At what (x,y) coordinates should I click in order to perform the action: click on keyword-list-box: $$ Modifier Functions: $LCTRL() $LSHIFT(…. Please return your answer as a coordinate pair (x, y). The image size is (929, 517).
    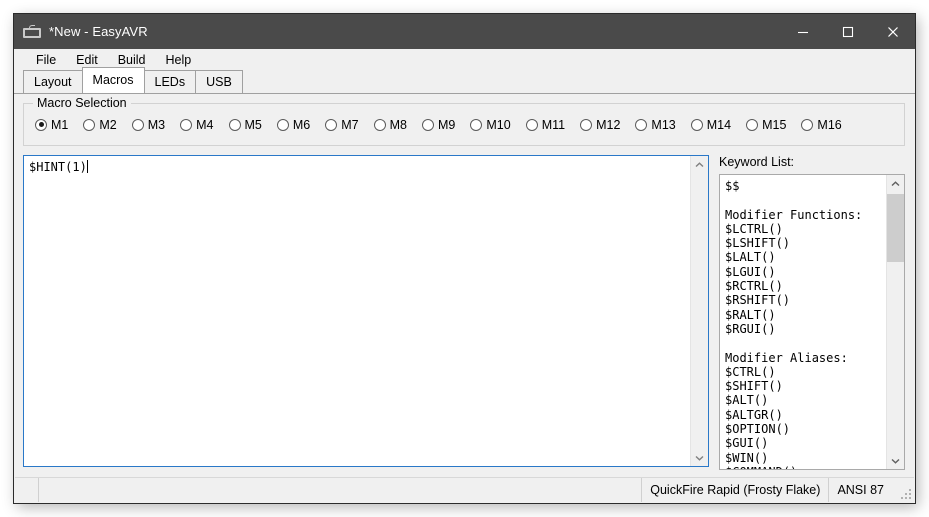
    Looking at the image, I should click on (812, 322).